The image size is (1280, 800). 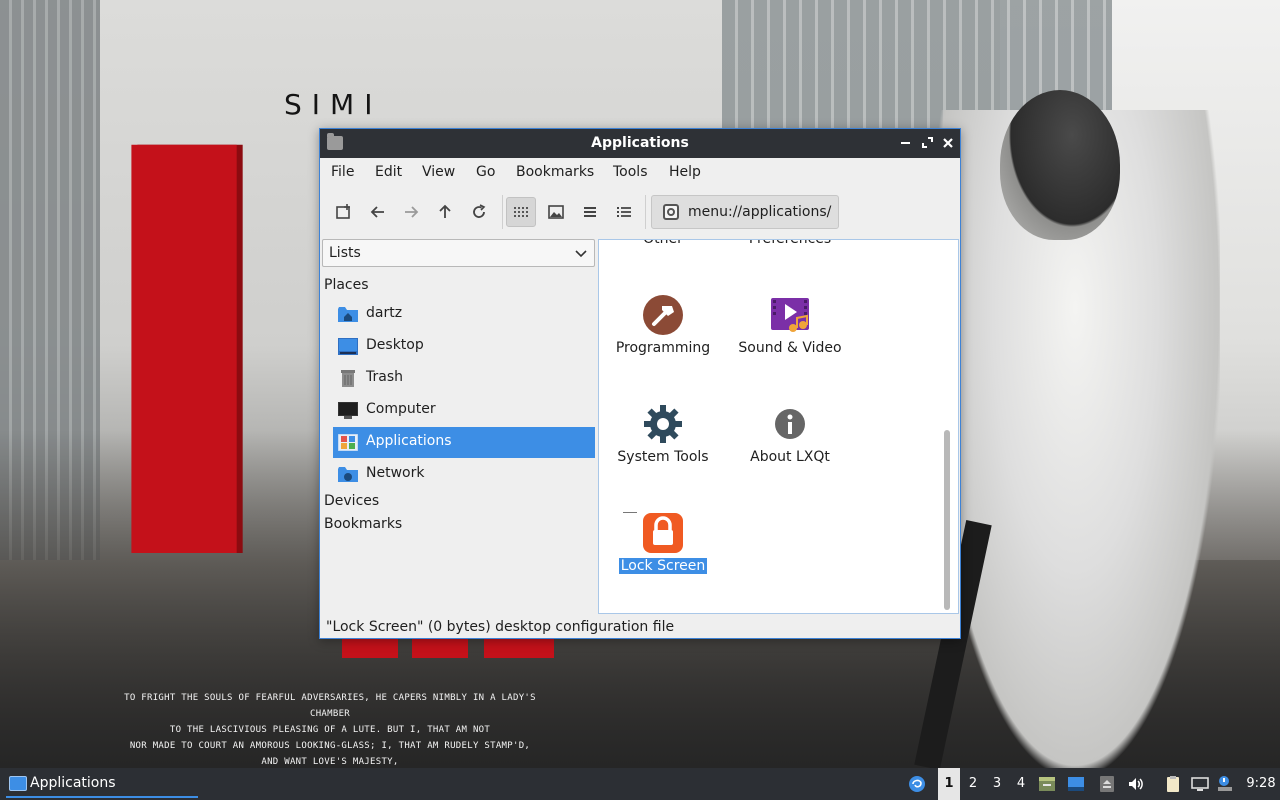 What do you see at coordinates (351, 501) in the screenshot?
I see `devices-header: Devices` at bounding box center [351, 501].